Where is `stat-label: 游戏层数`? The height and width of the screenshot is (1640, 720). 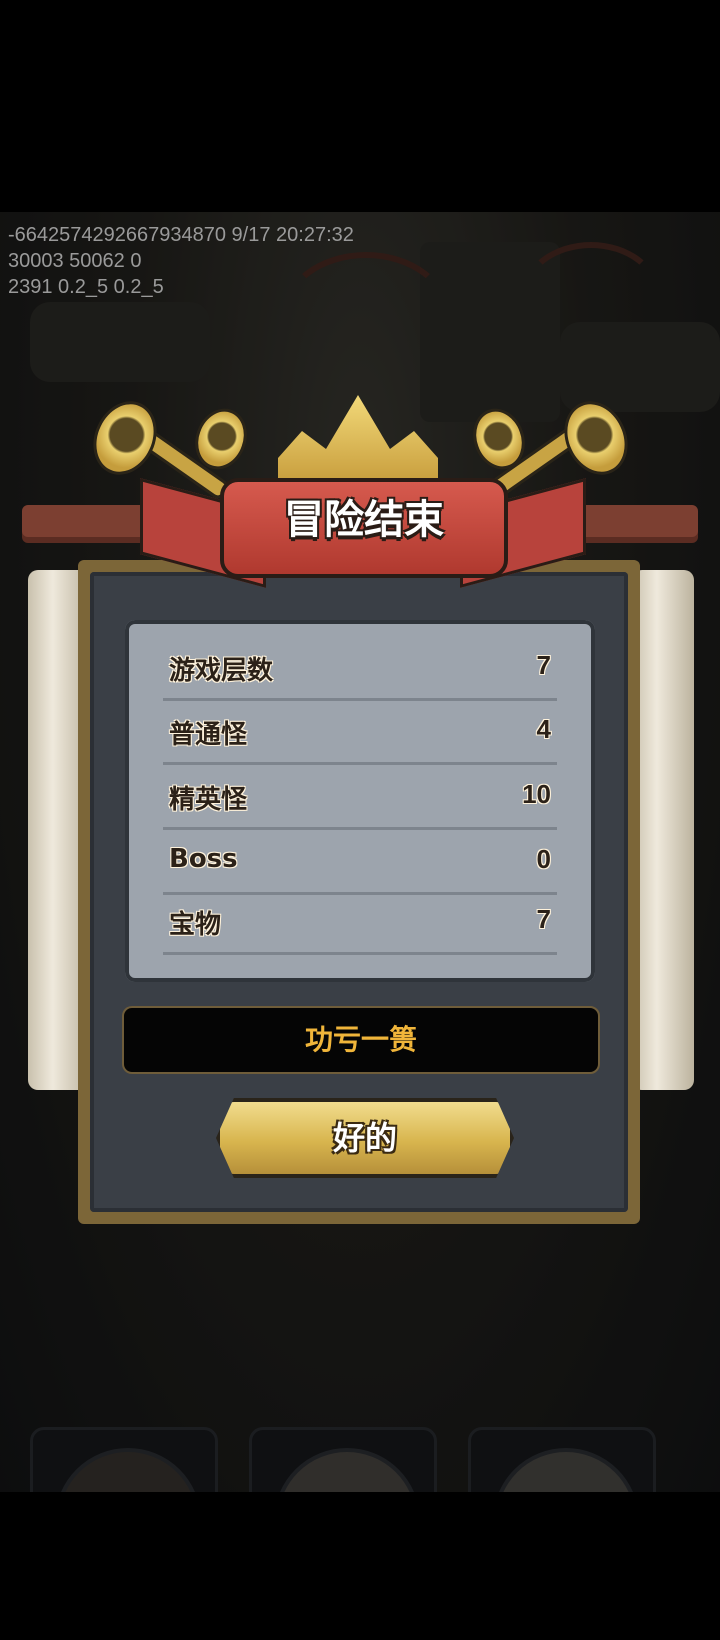
stat-label: 游戏层数 is located at coordinates (221, 671).